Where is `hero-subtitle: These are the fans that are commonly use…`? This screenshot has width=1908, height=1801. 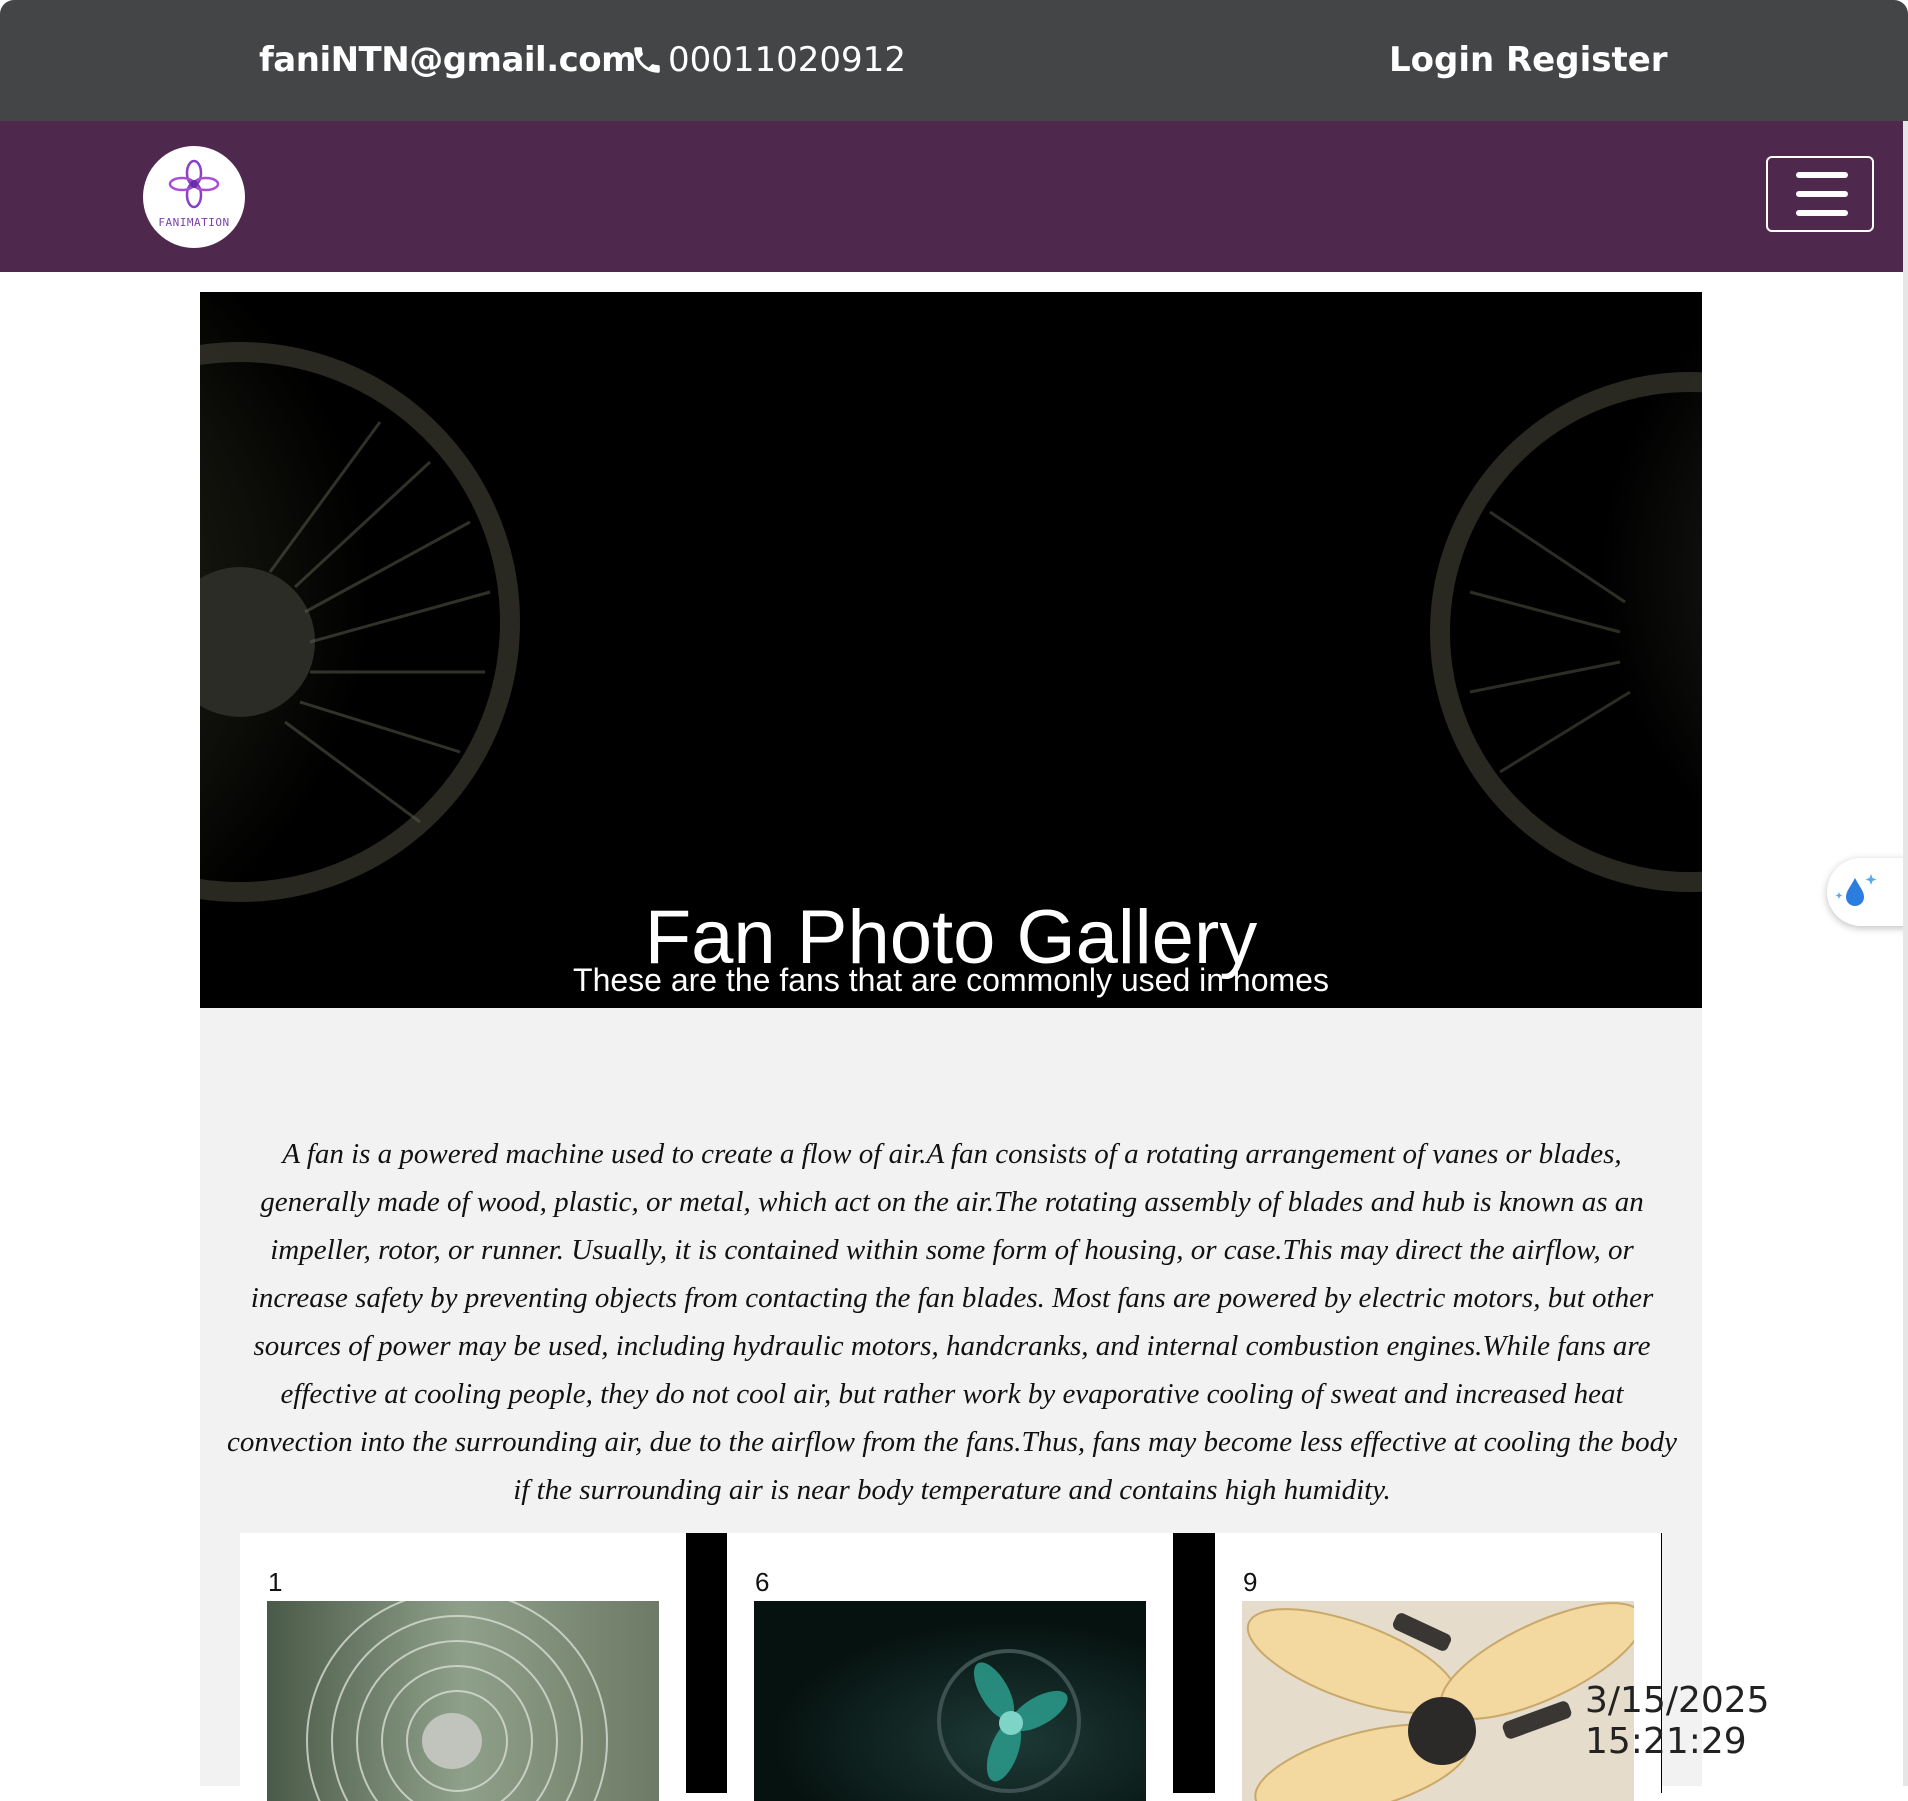 hero-subtitle: These are the fans that are commonly use… is located at coordinates (951, 980).